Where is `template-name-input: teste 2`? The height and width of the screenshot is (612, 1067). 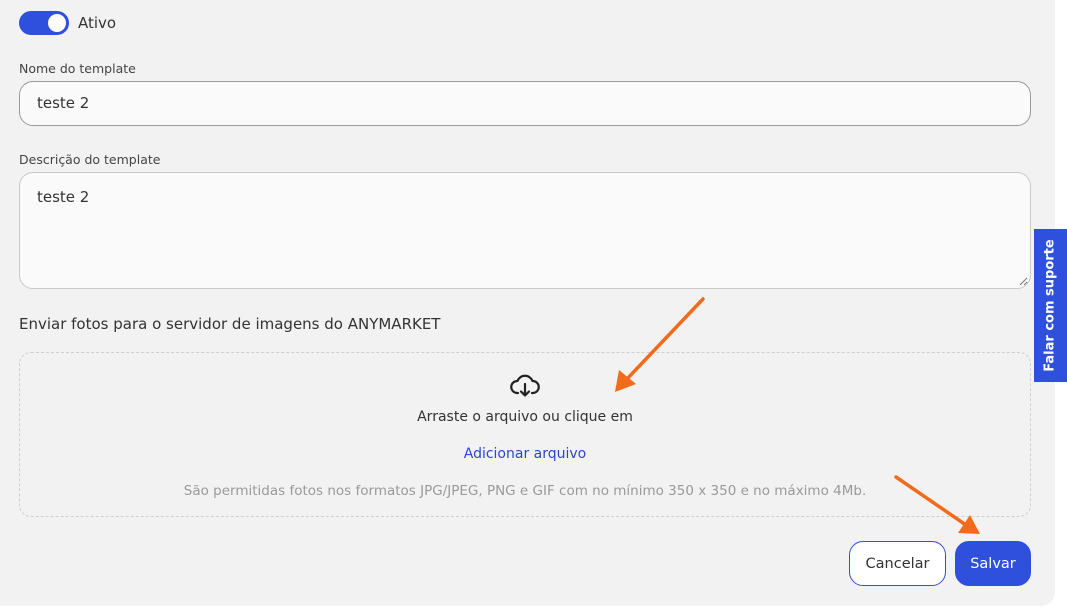 template-name-input: teste 2 is located at coordinates (525, 103).